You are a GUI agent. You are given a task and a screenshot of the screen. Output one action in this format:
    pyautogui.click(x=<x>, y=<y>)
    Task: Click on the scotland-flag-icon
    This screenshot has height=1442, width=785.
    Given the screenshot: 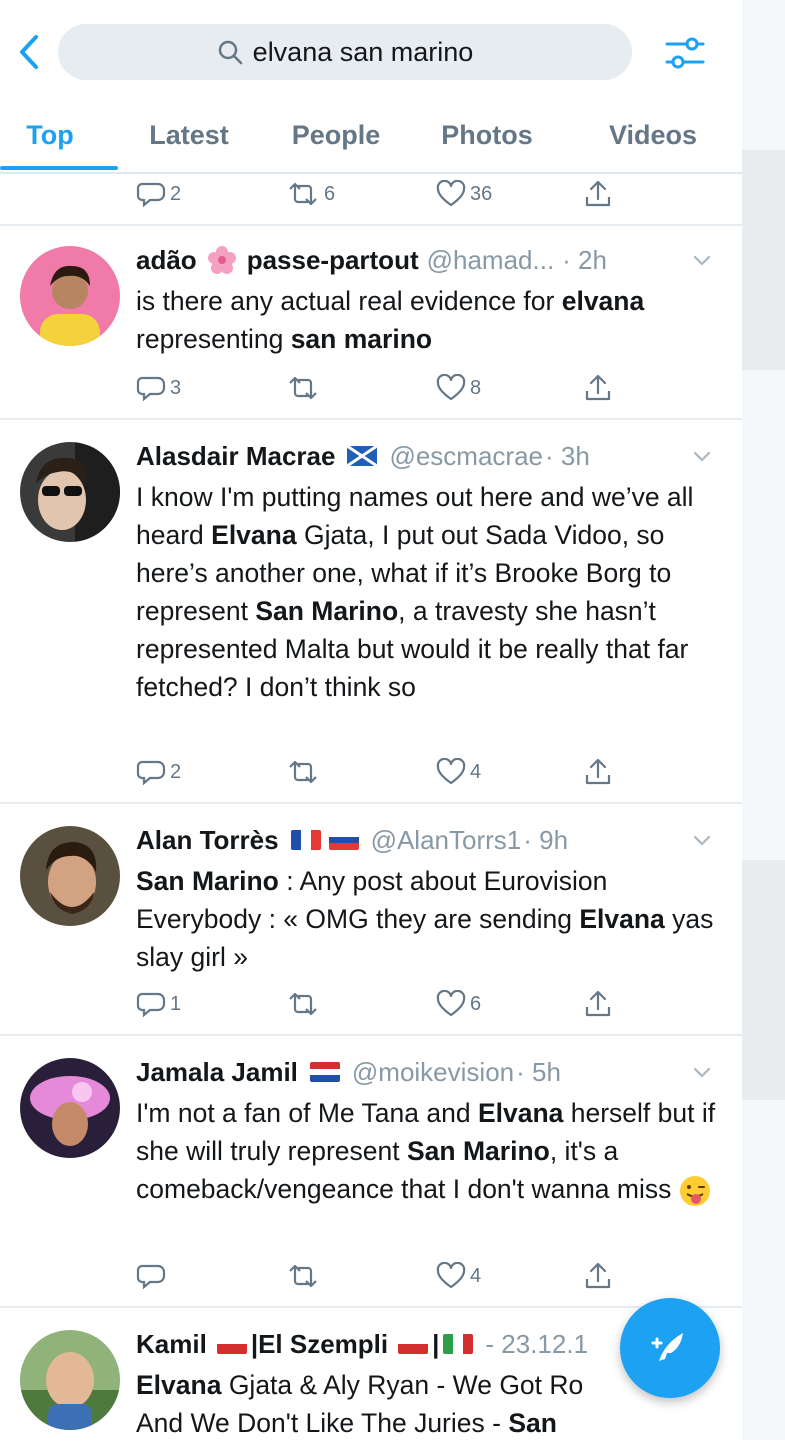 What is the action you would take?
    pyautogui.click(x=362, y=456)
    